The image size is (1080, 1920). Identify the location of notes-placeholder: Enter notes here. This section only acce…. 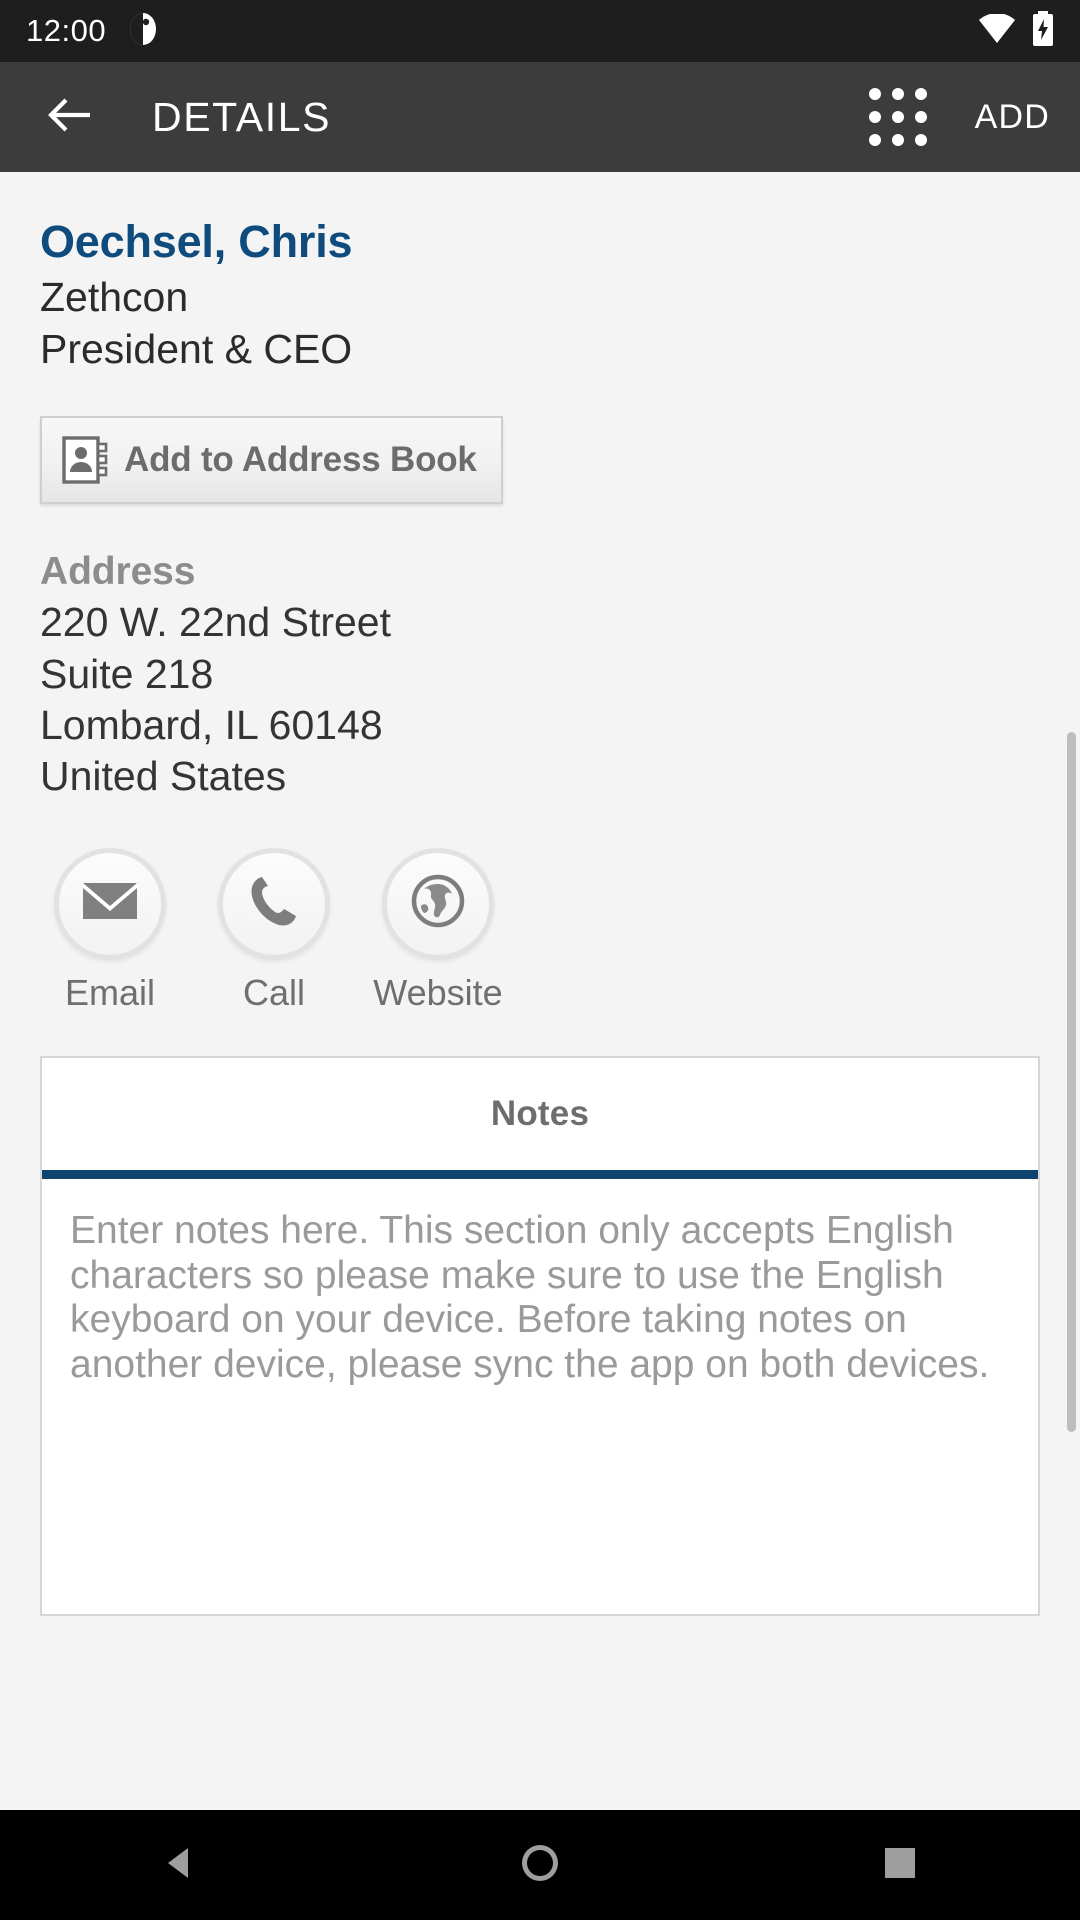
(530, 1297).